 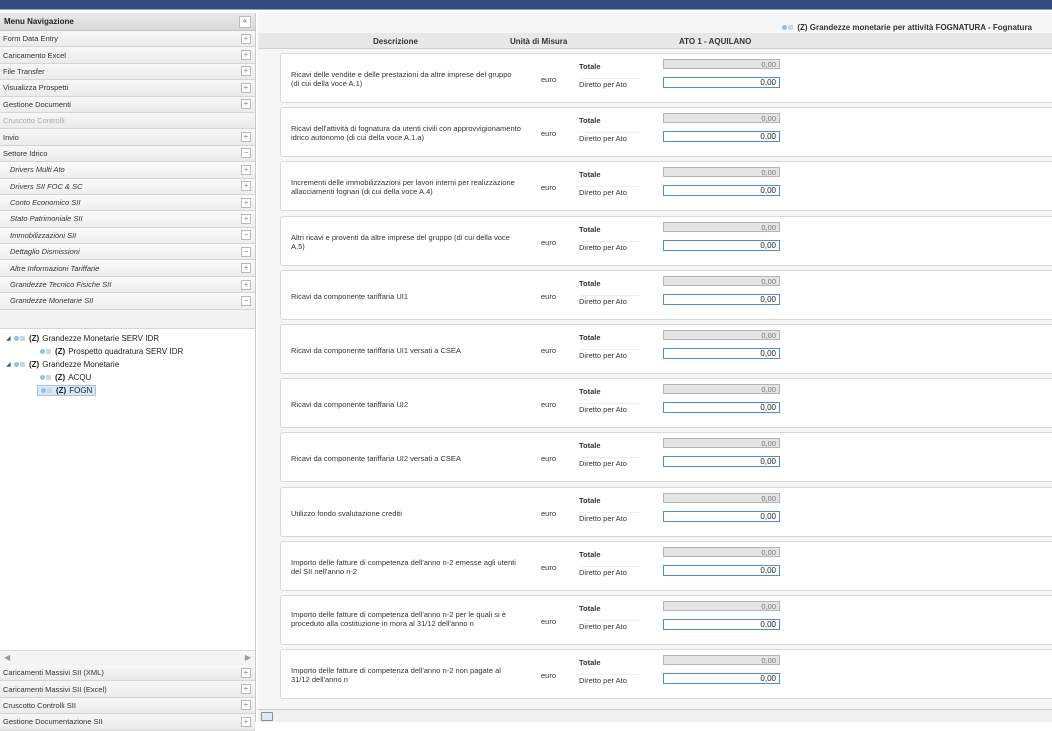 What do you see at coordinates (127, 203) in the screenshot?
I see `sidebar-item-conto-economico-sii: Conto Economico SII +` at bounding box center [127, 203].